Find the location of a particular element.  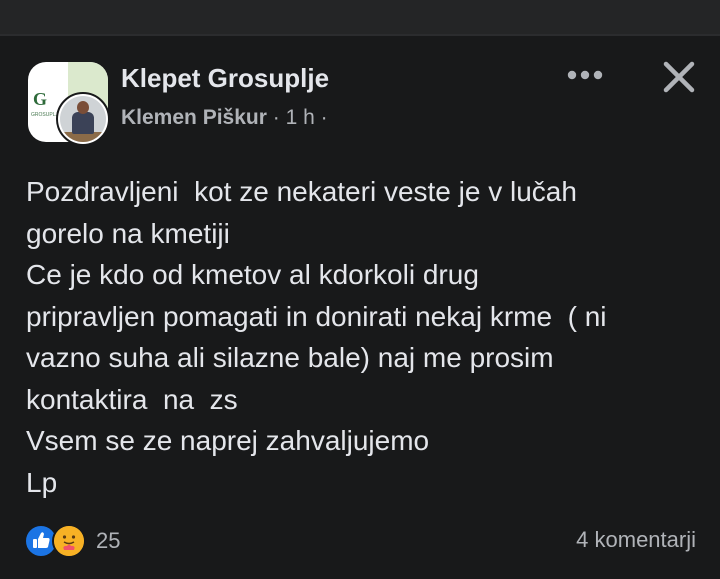

post-meta: Klemen Piškur · 1 h · is located at coordinates (224, 118).